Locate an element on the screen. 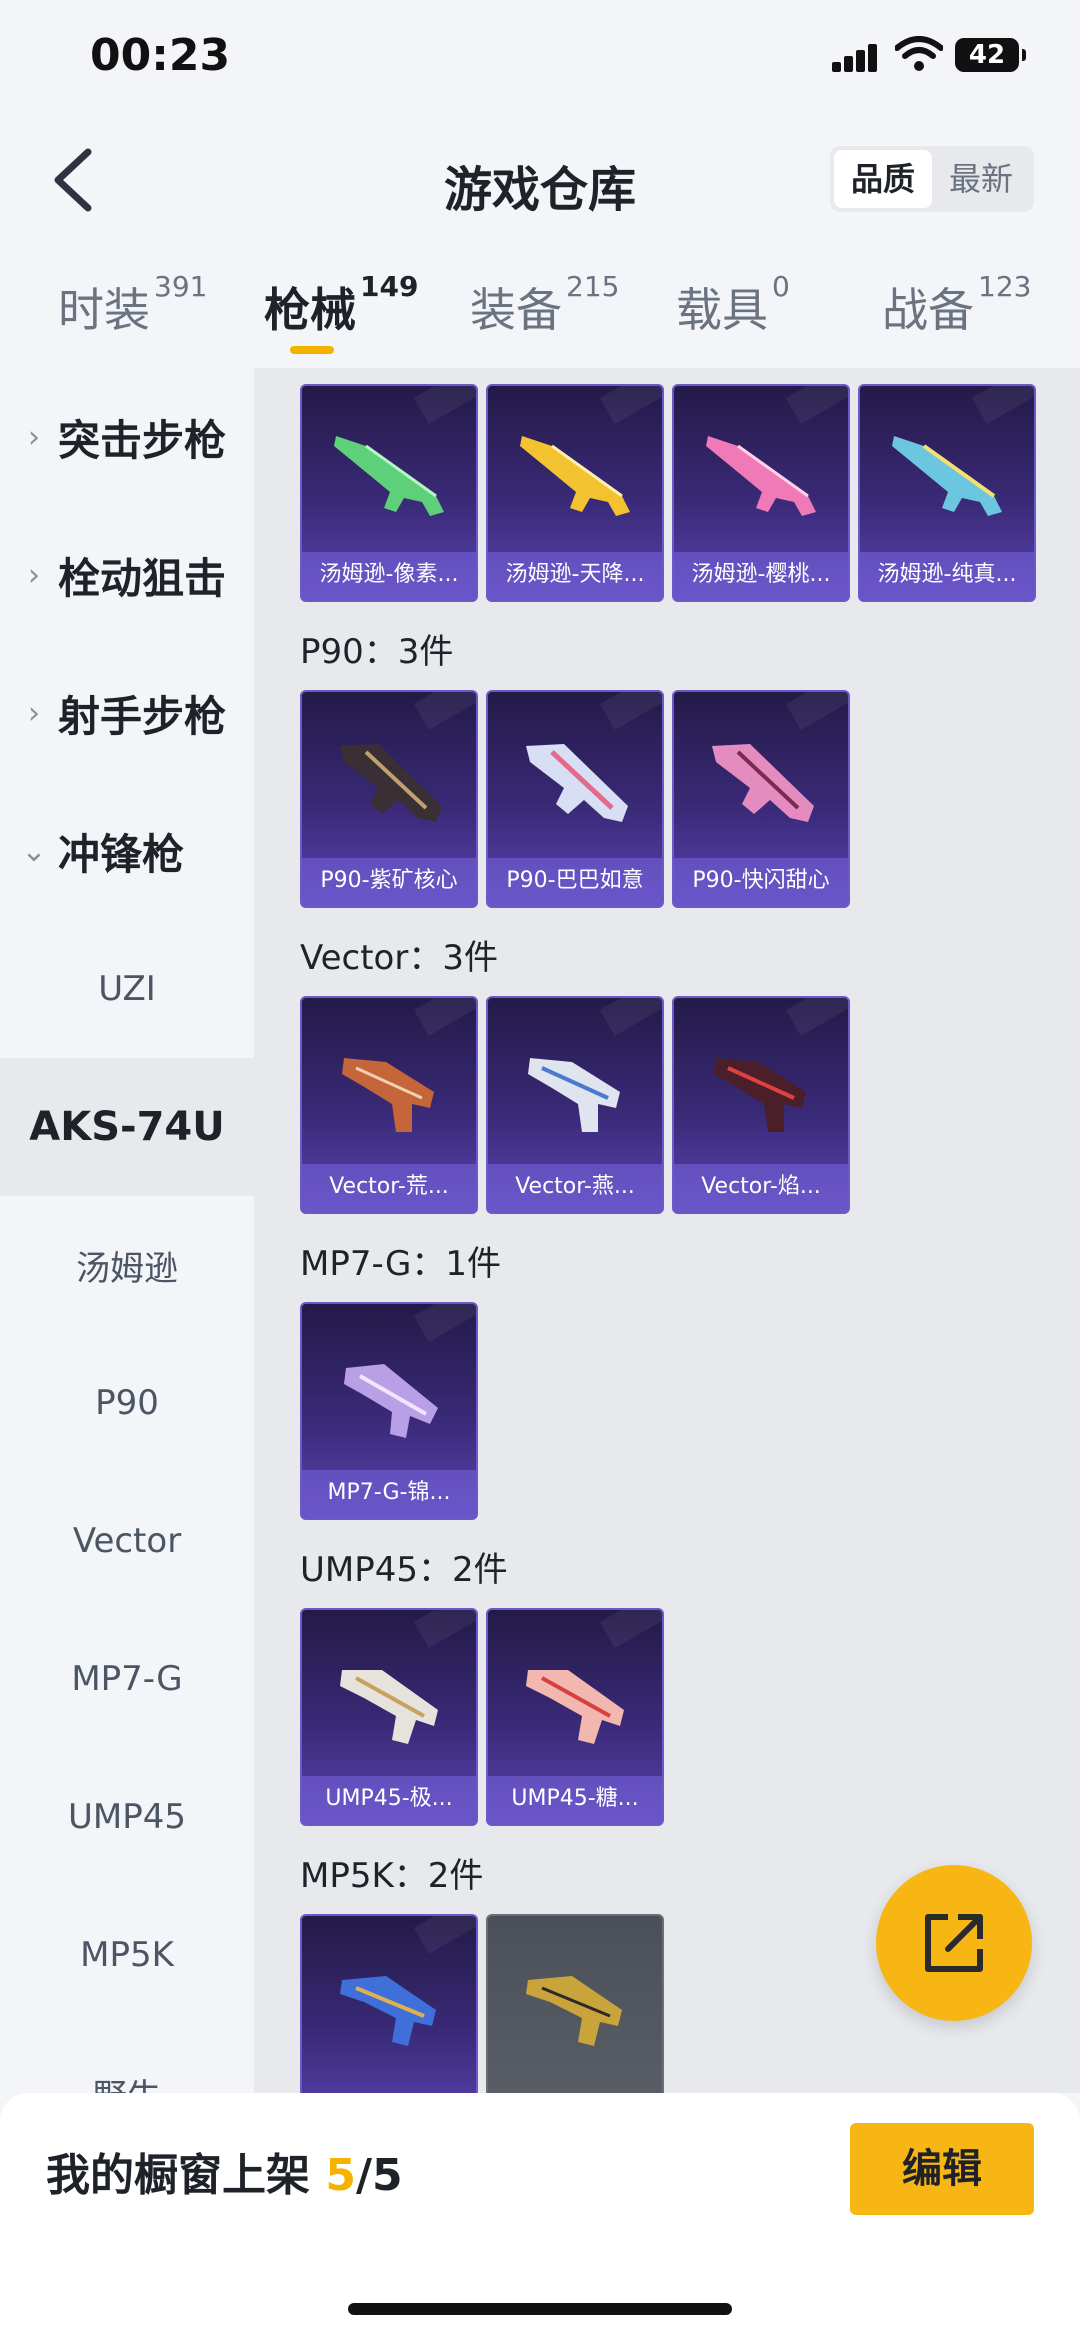 This screenshot has width=1080, height=2339. signal-icon is located at coordinates (856, 57).